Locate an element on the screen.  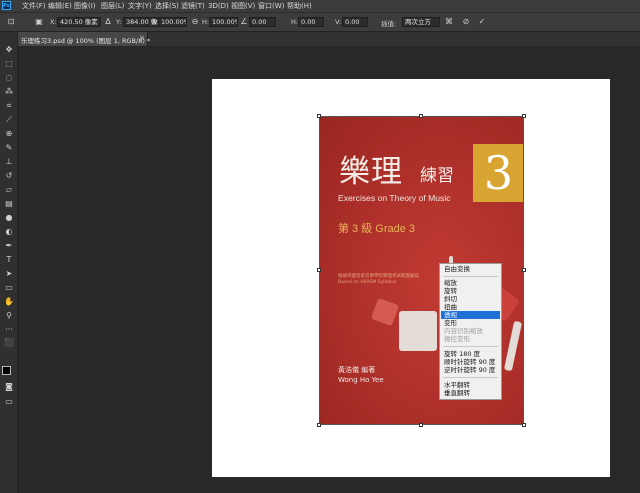
transform-handle-top is located at coordinates (421, 116).